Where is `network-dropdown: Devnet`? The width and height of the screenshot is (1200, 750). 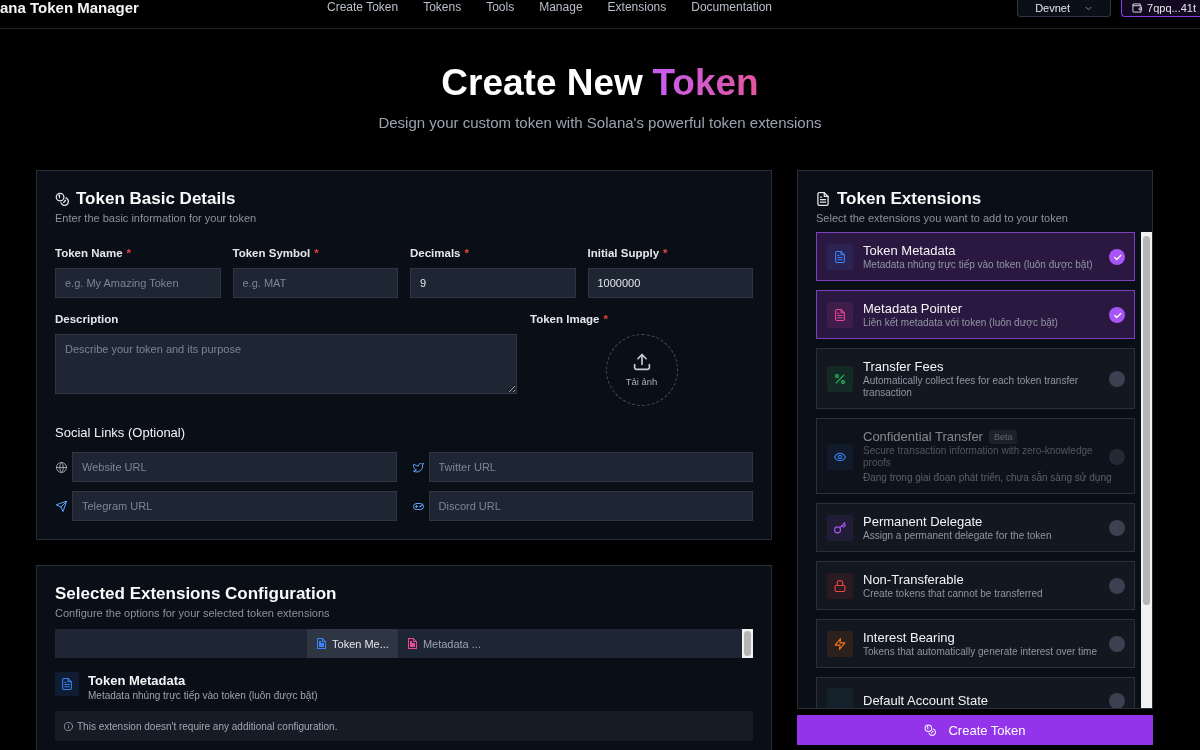
network-dropdown: Devnet is located at coordinates (1064, 8).